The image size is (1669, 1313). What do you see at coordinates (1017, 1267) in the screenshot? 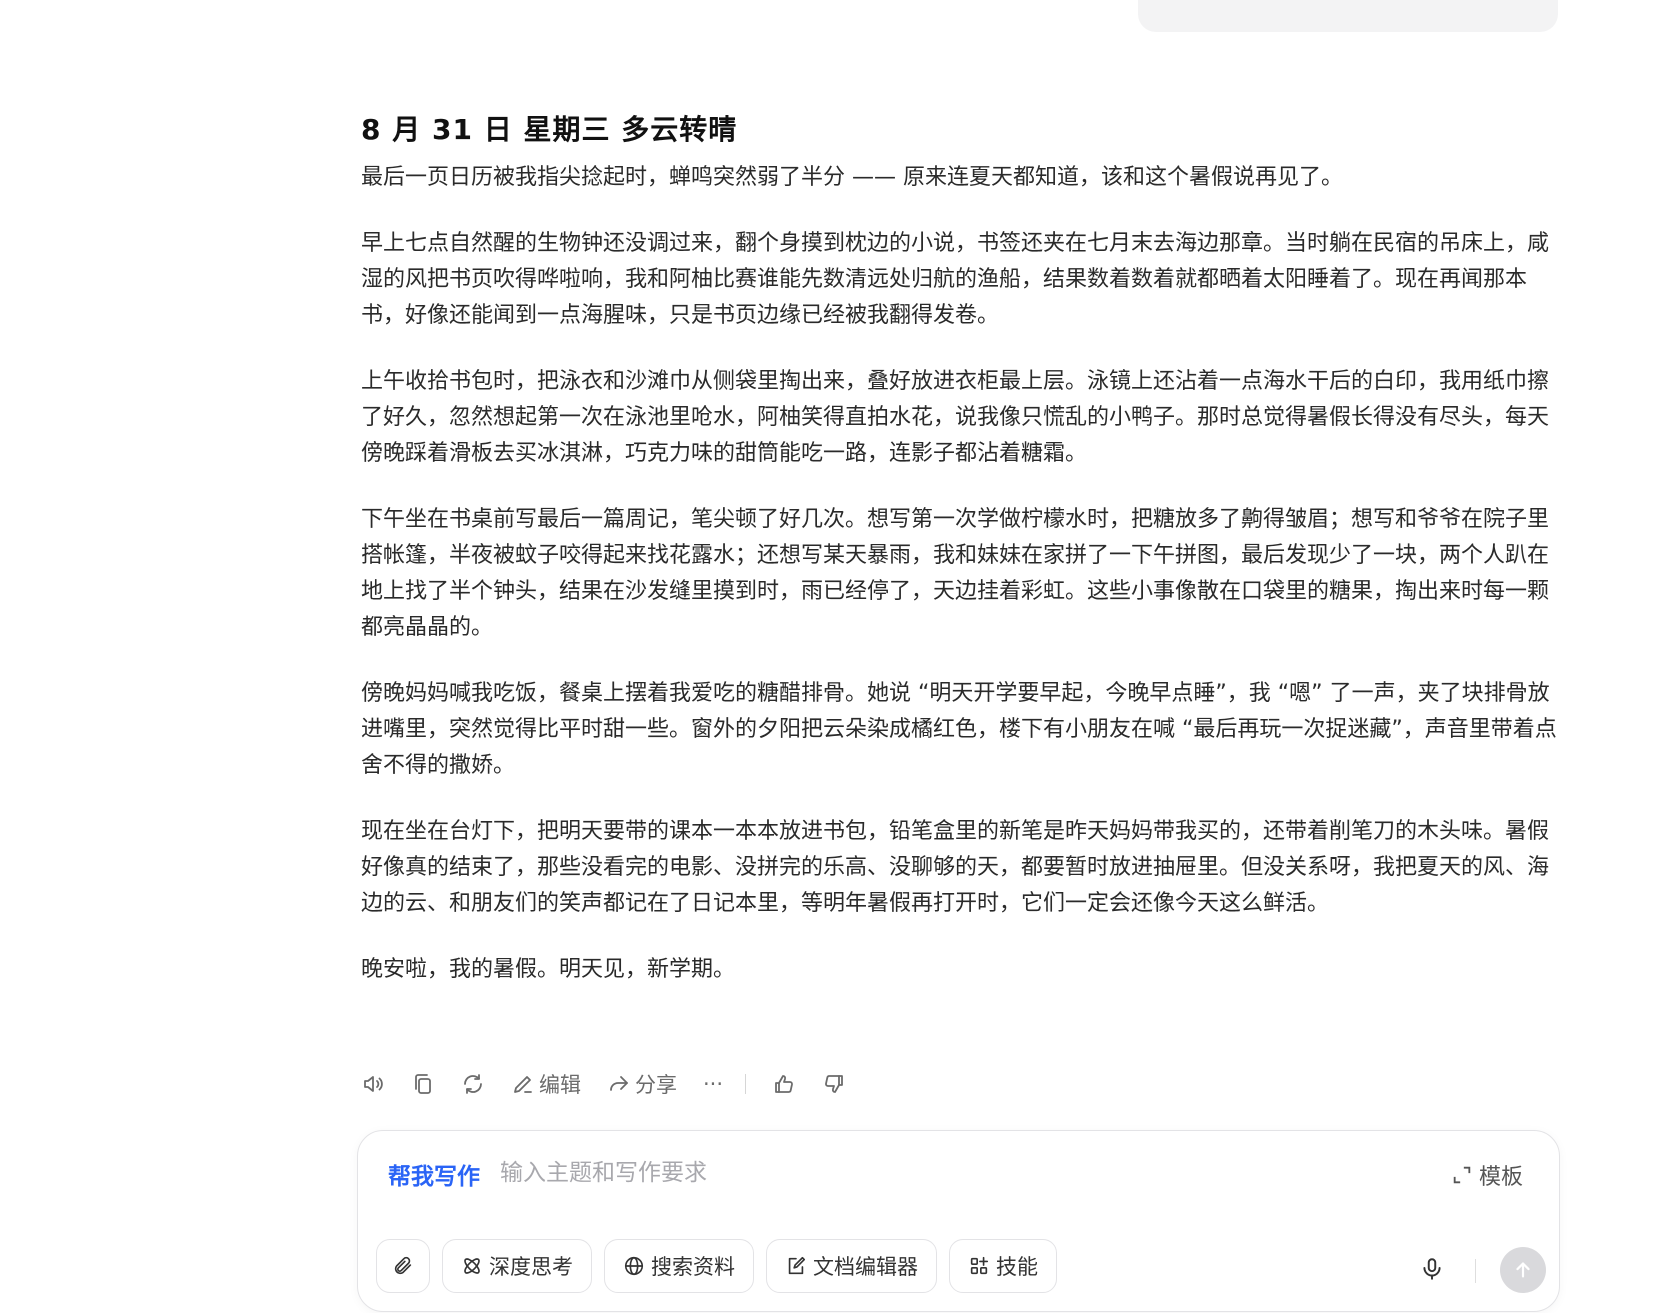
I see `skills-label: 技能` at bounding box center [1017, 1267].